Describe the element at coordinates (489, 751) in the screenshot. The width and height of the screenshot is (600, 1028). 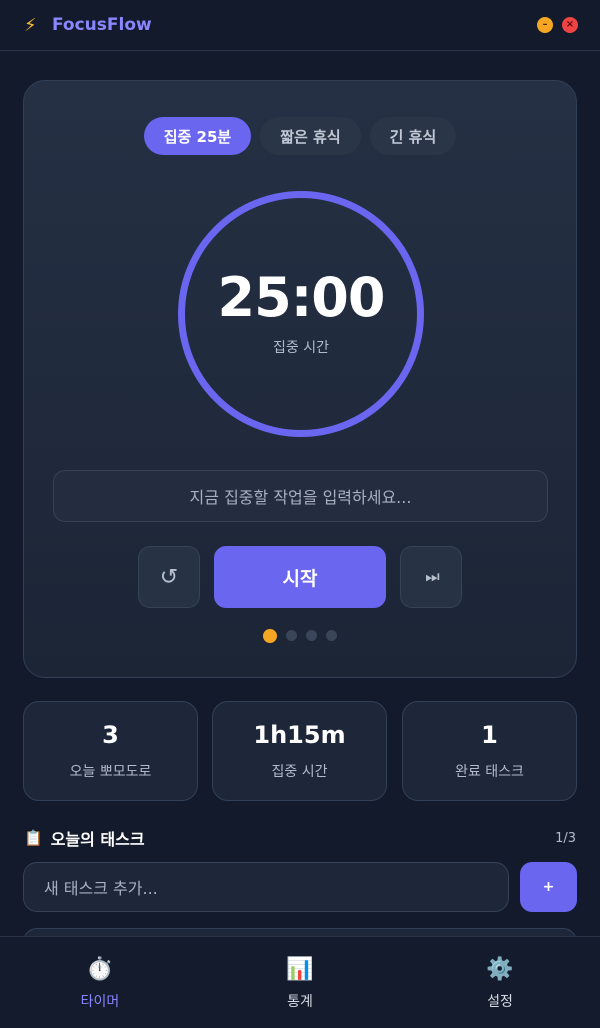
I see `stat-card-completed-tasks: 1 완료 태스크` at that location.